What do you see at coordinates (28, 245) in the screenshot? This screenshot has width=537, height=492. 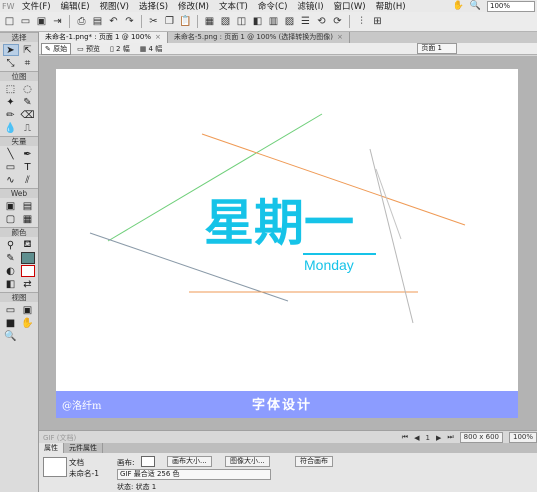 I see `paint-bucket-icon: ⛾` at bounding box center [28, 245].